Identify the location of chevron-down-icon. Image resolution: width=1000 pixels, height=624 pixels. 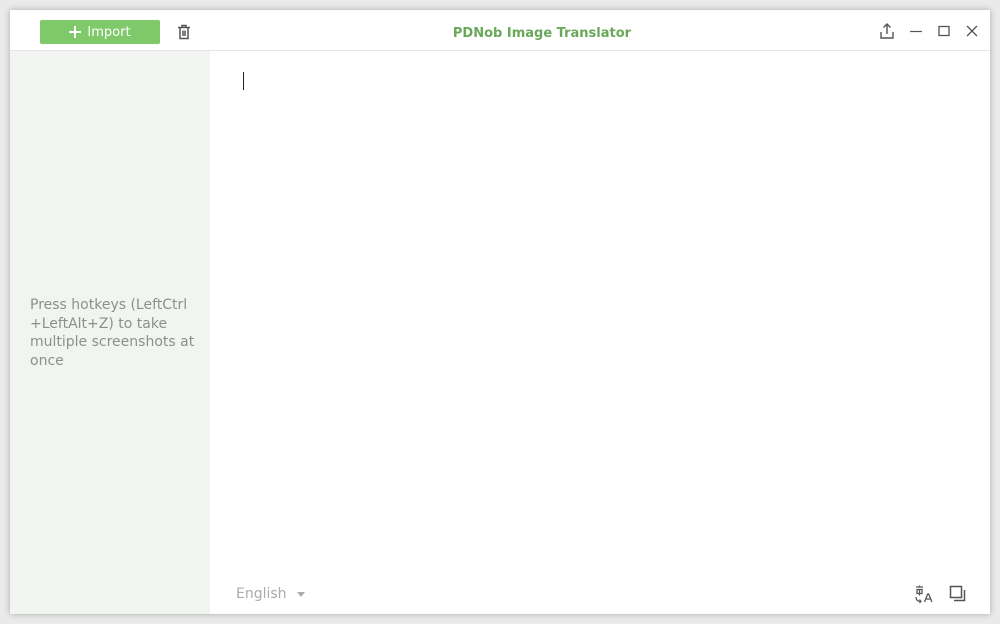
(300, 594).